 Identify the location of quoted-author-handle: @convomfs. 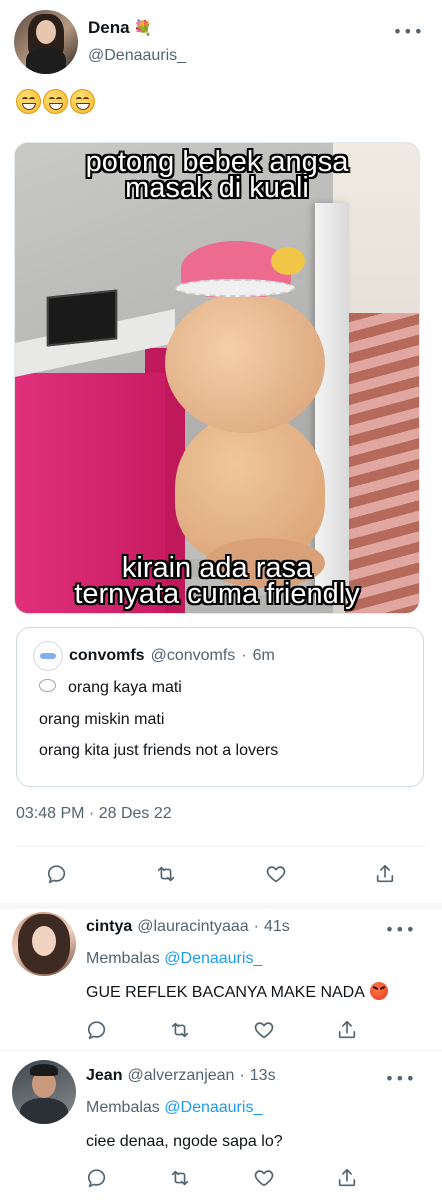
(193, 655).